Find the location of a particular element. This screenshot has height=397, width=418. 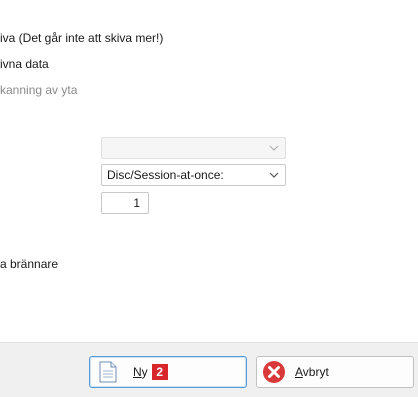

empty-dropdown is located at coordinates (193, 148).